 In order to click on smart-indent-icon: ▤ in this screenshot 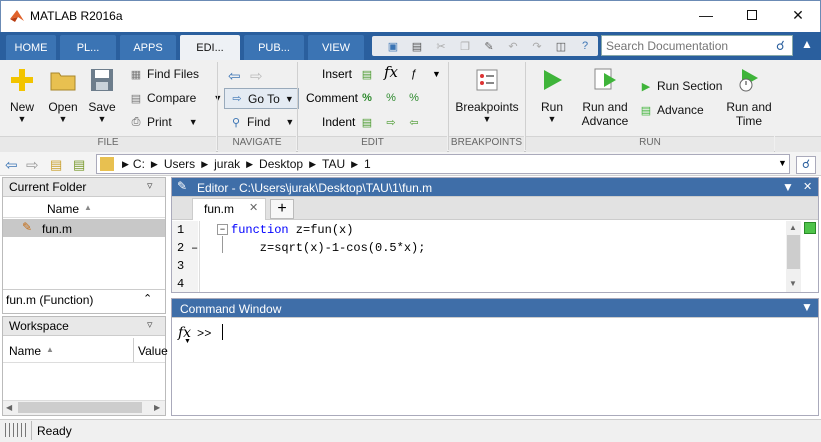, I will do `click(367, 122)`.